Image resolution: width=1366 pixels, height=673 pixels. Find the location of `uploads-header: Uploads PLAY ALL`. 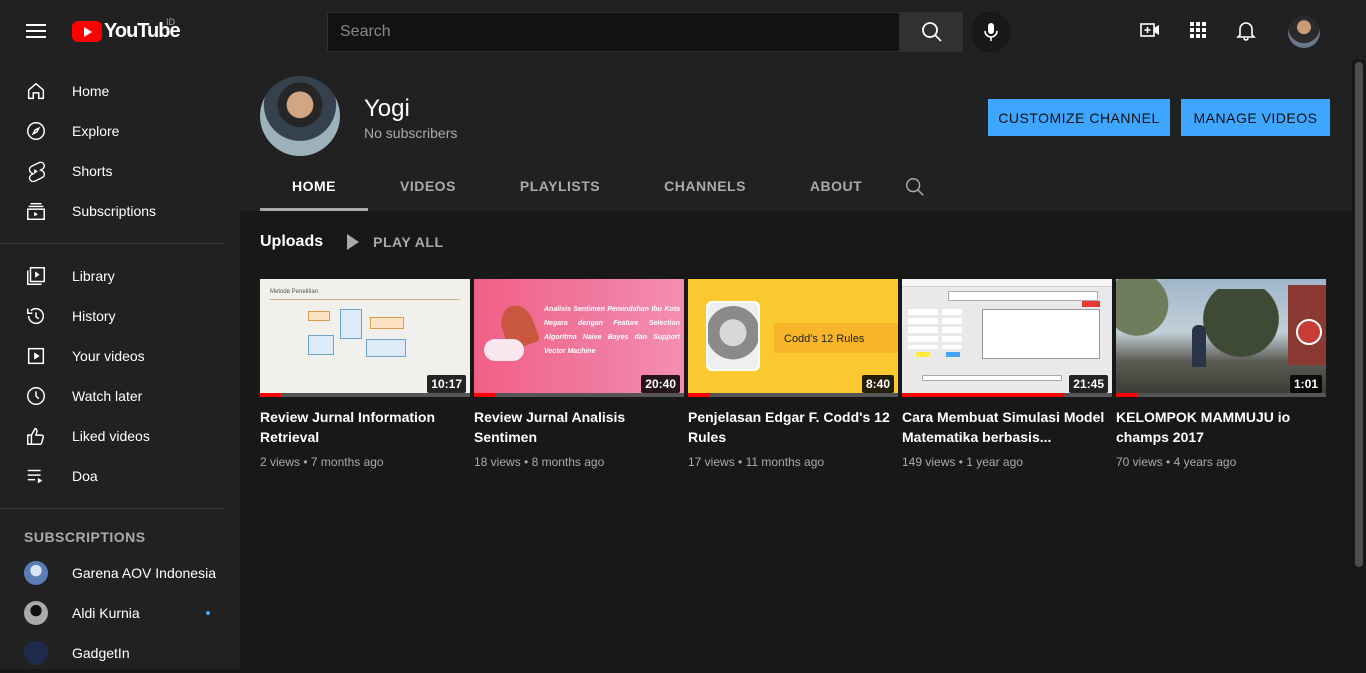

uploads-header: Uploads PLAY ALL is located at coordinates (352, 242).